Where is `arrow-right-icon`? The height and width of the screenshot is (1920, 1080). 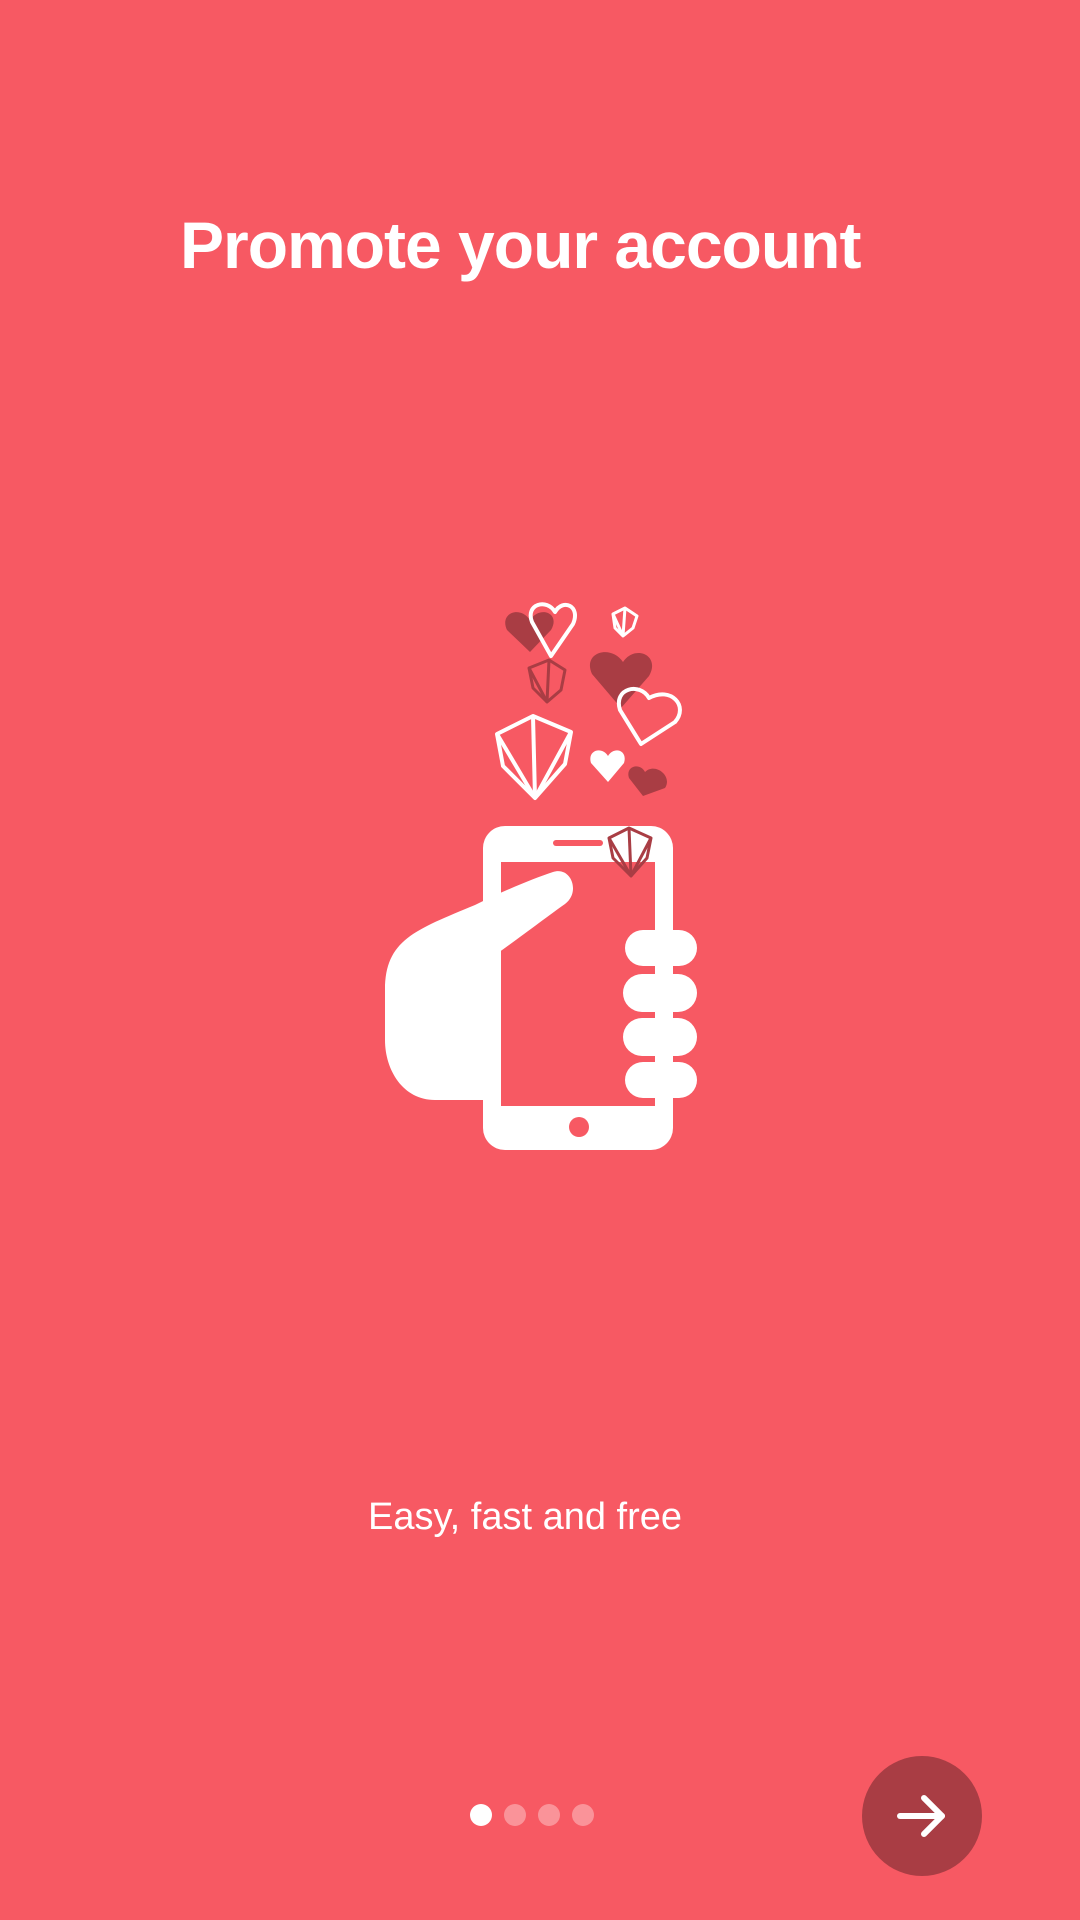 arrow-right-icon is located at coordinates (921, 1816).